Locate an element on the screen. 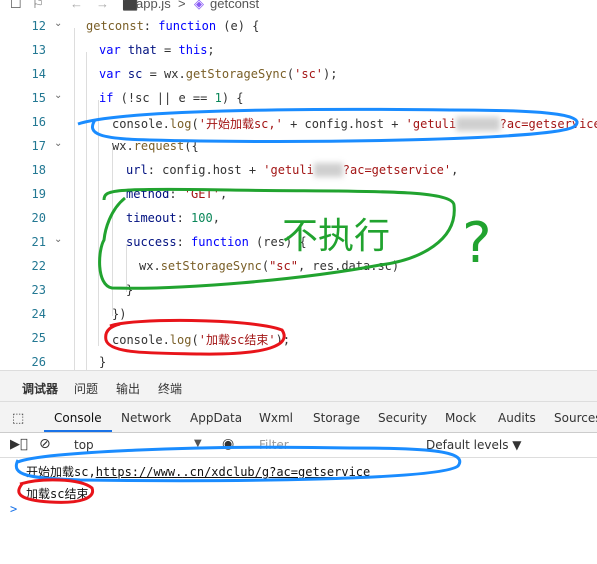  line-number: 24 is located at coordinates (38, 314).